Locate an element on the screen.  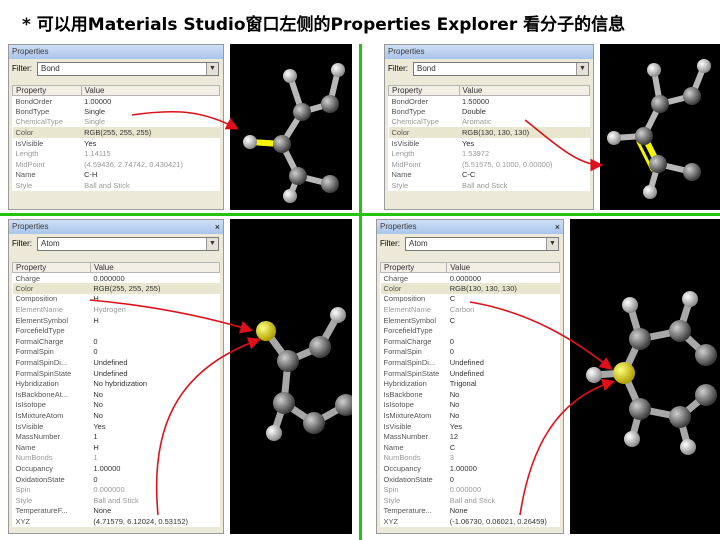
table-row: ElementSymbol C is located at coordinates (470, 320).